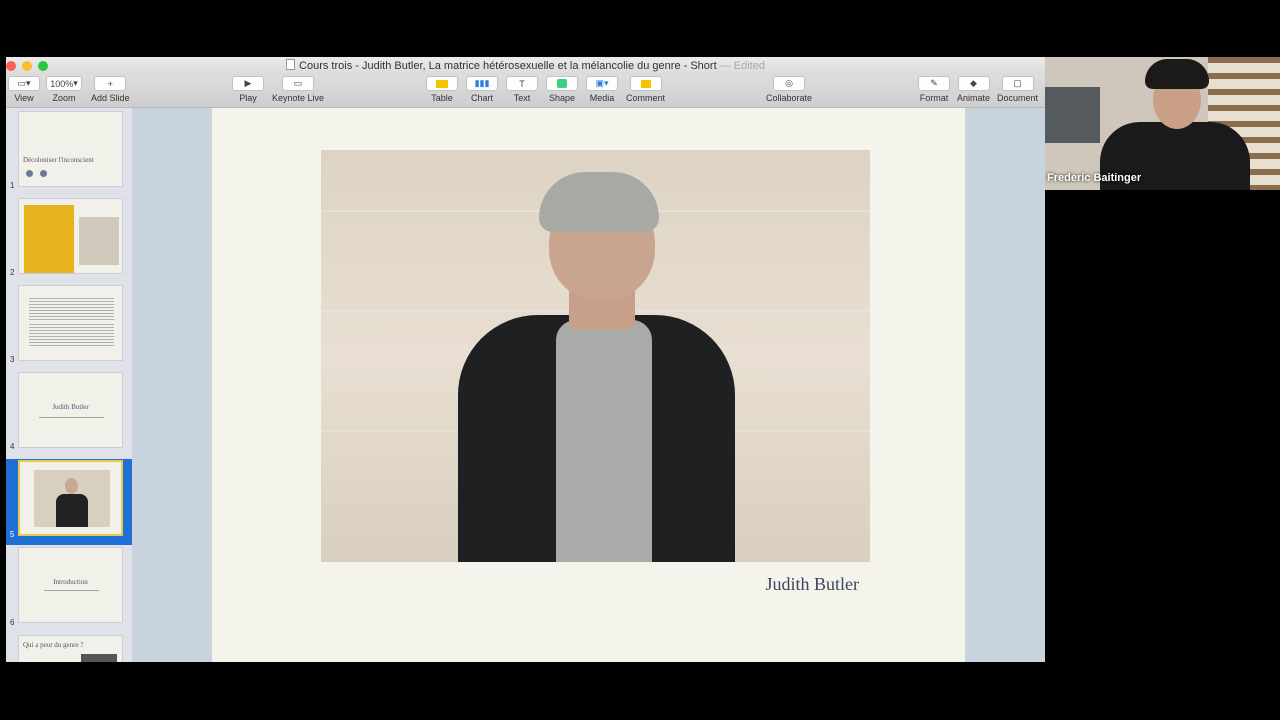 Image resolution: width=1280 pixels, height=720 pixels. I want to click on comment-button: Comment, so click(645, 89).